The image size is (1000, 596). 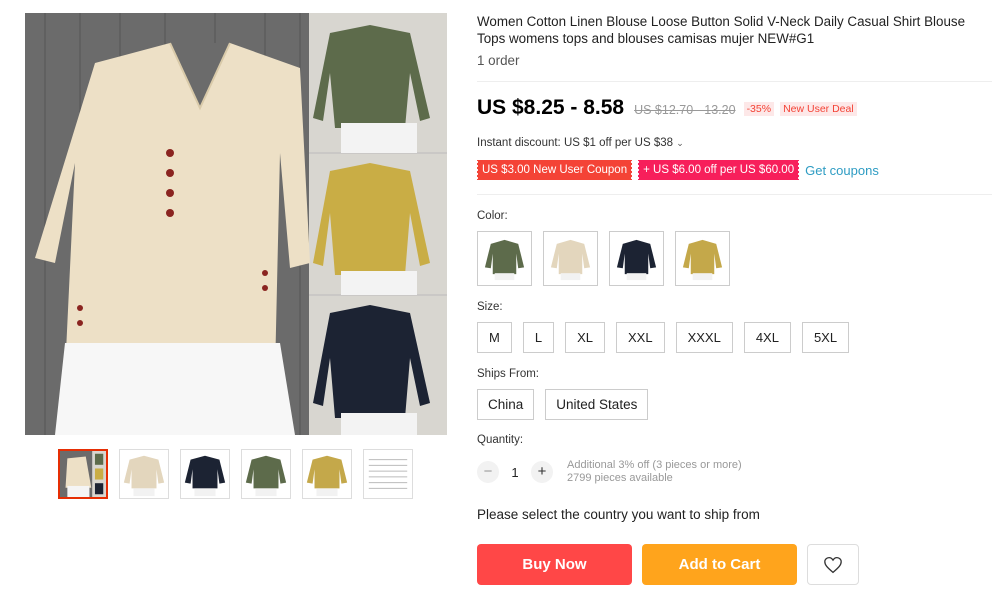 I want to click on new-user-deal-badge: New User Deal, so click(x=818, y=109).